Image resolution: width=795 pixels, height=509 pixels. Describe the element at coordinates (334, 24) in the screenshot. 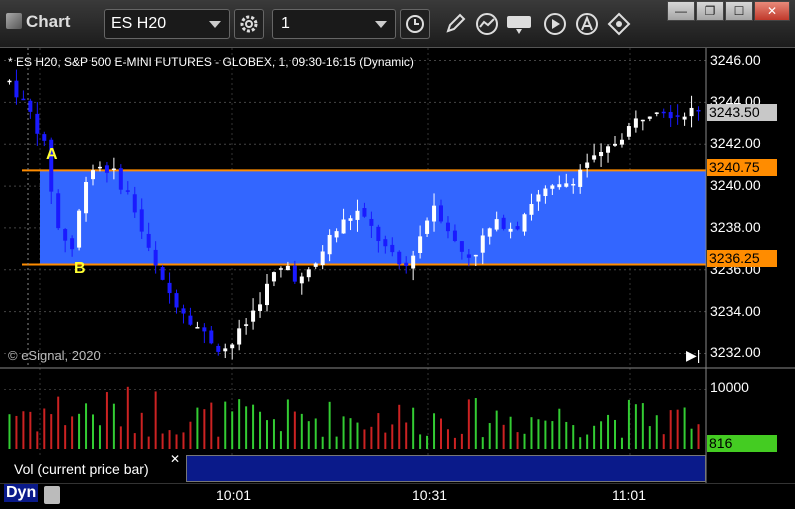

I see `interval-dropdown: 1` at that location.